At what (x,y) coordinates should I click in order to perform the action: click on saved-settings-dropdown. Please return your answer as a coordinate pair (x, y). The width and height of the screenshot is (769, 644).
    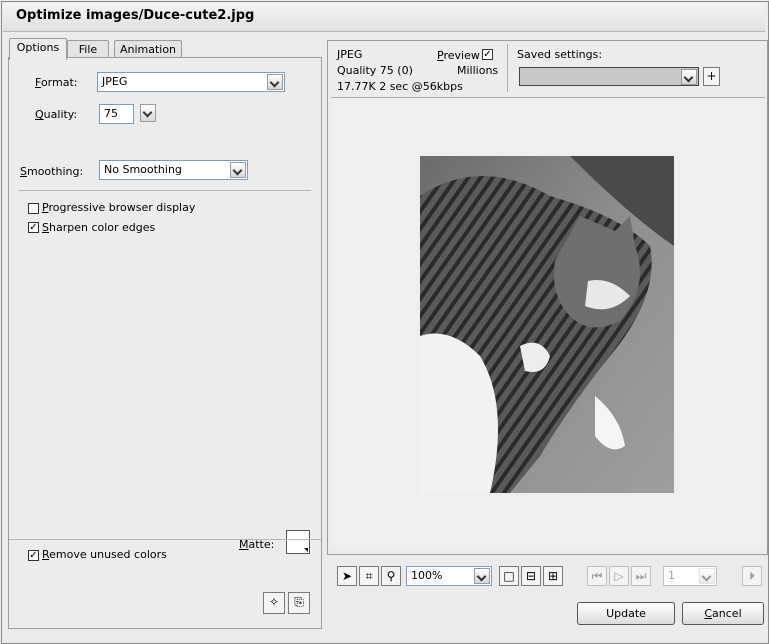
    Looking at the image, I should click on (609, 76).